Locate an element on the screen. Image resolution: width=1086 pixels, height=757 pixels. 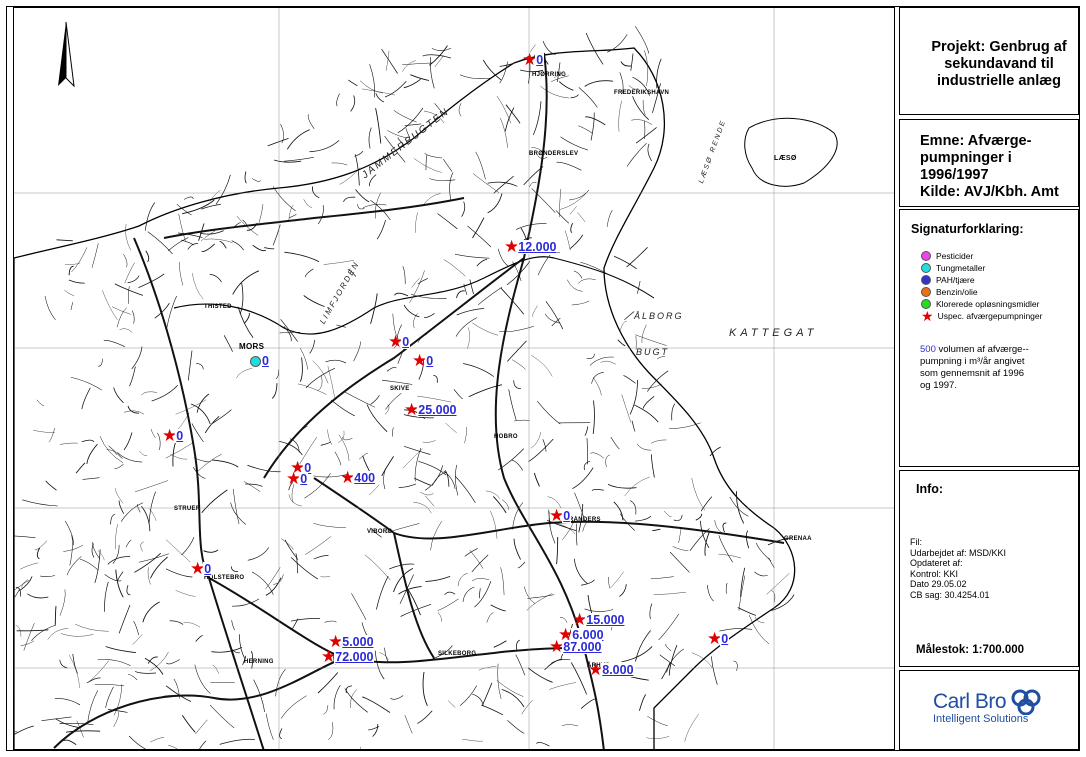
map-label-broenderslev: BRØNDERSLEV is located at coordinates (554, 154).